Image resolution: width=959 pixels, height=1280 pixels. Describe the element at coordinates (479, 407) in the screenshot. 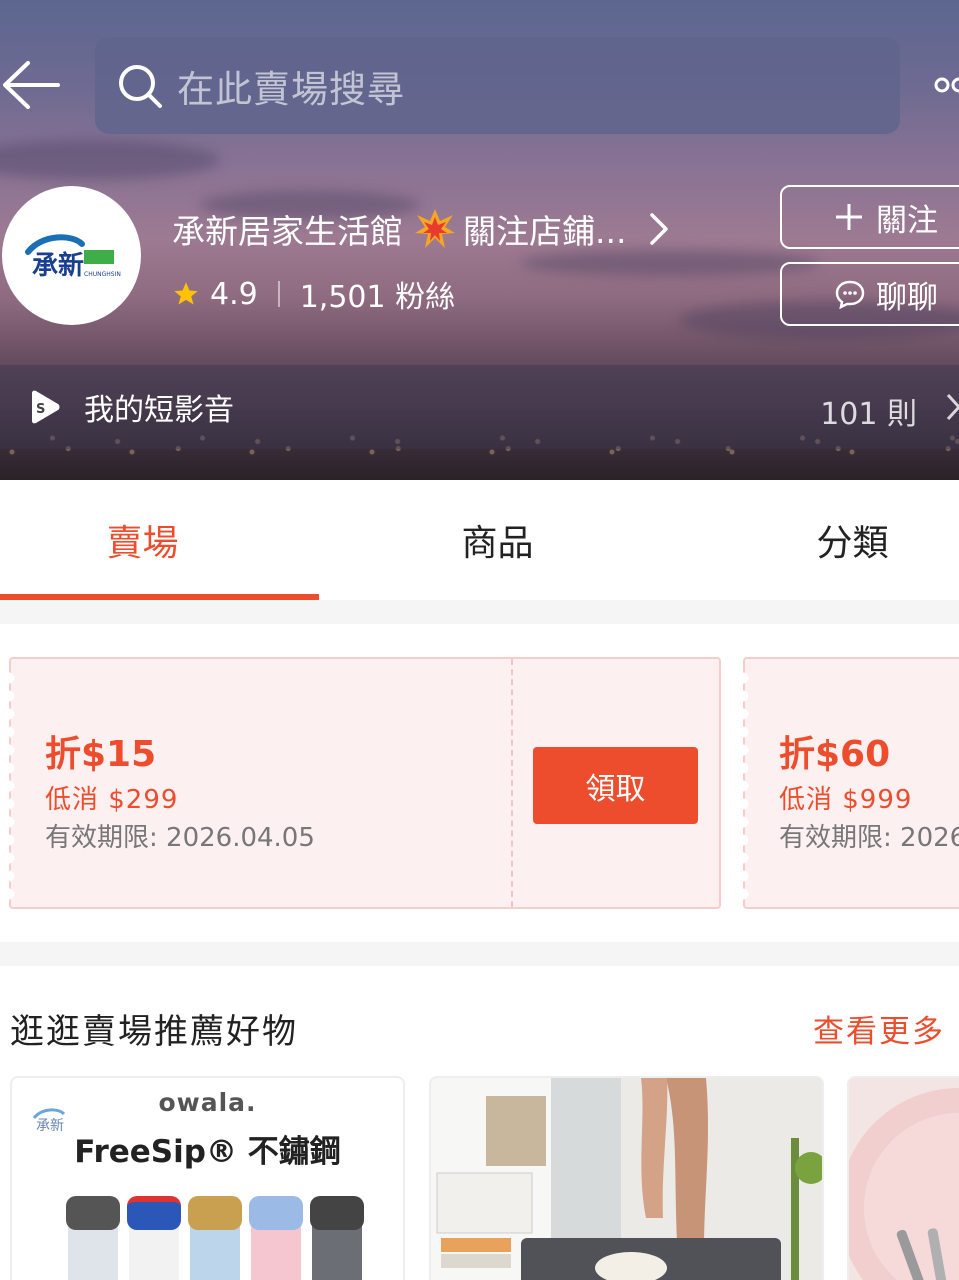

I see `short-video-row: S 我的短影音 101 則` at that location.